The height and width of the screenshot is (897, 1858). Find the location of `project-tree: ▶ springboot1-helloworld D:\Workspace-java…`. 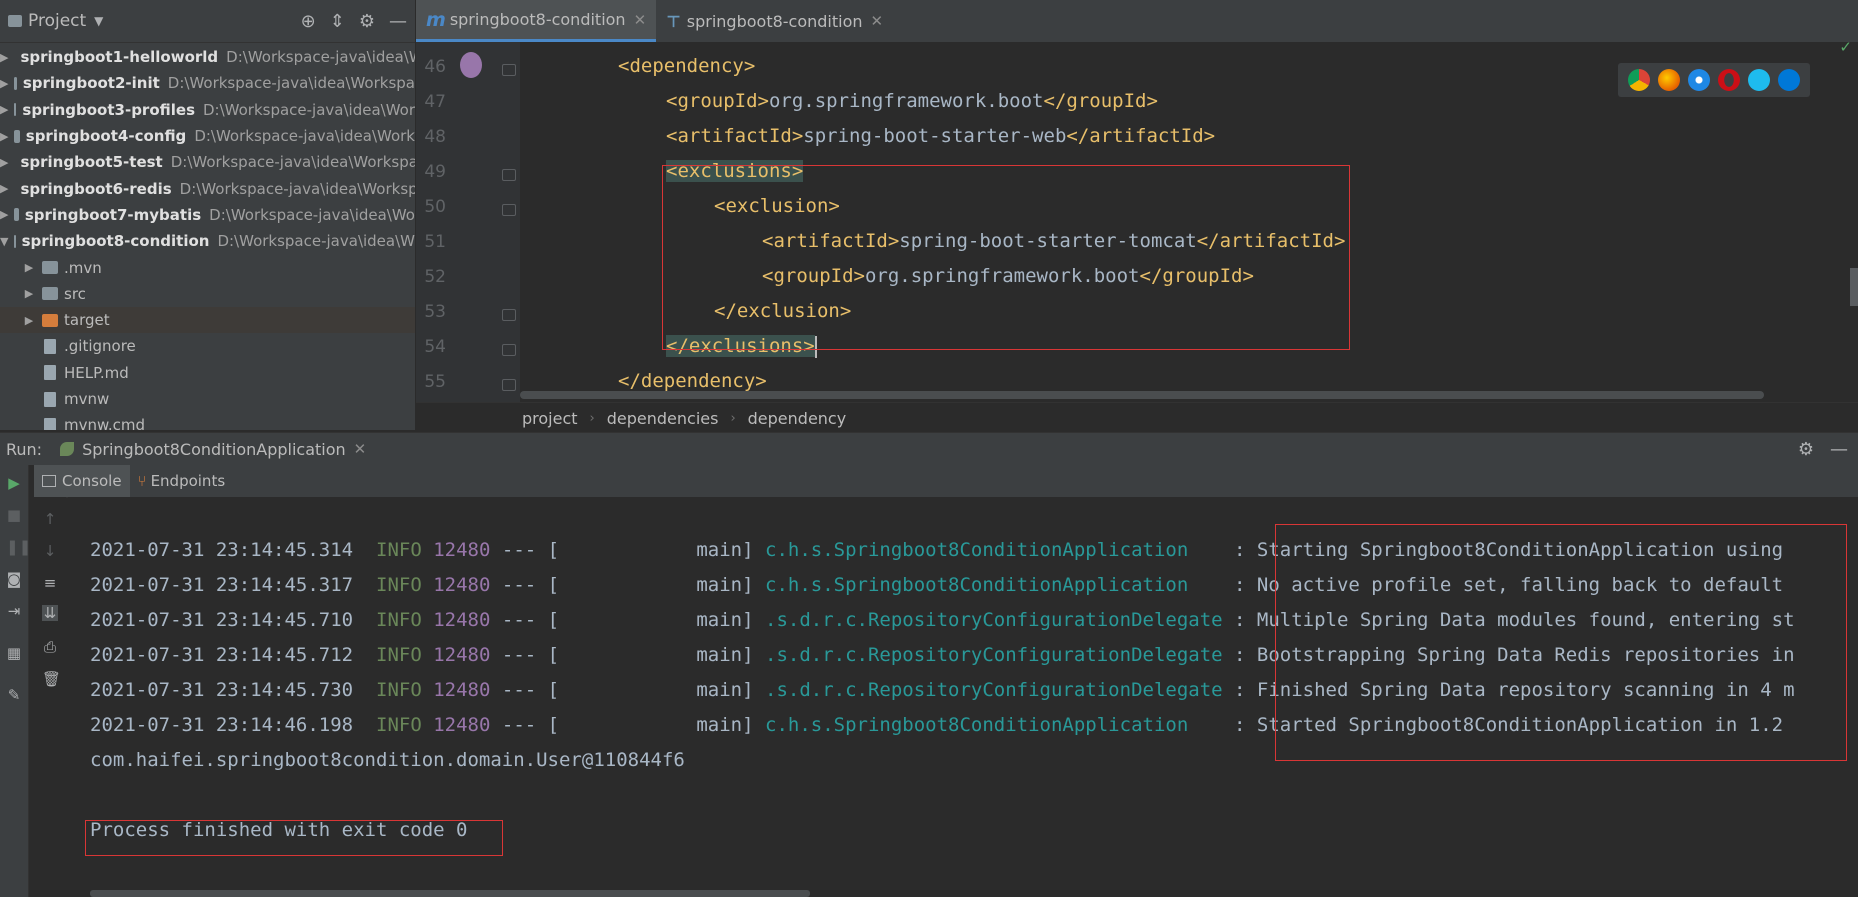

project-tree: ▶ springboot1-helloworld D:\Workspace-java… is located at coordinates (207, 236).